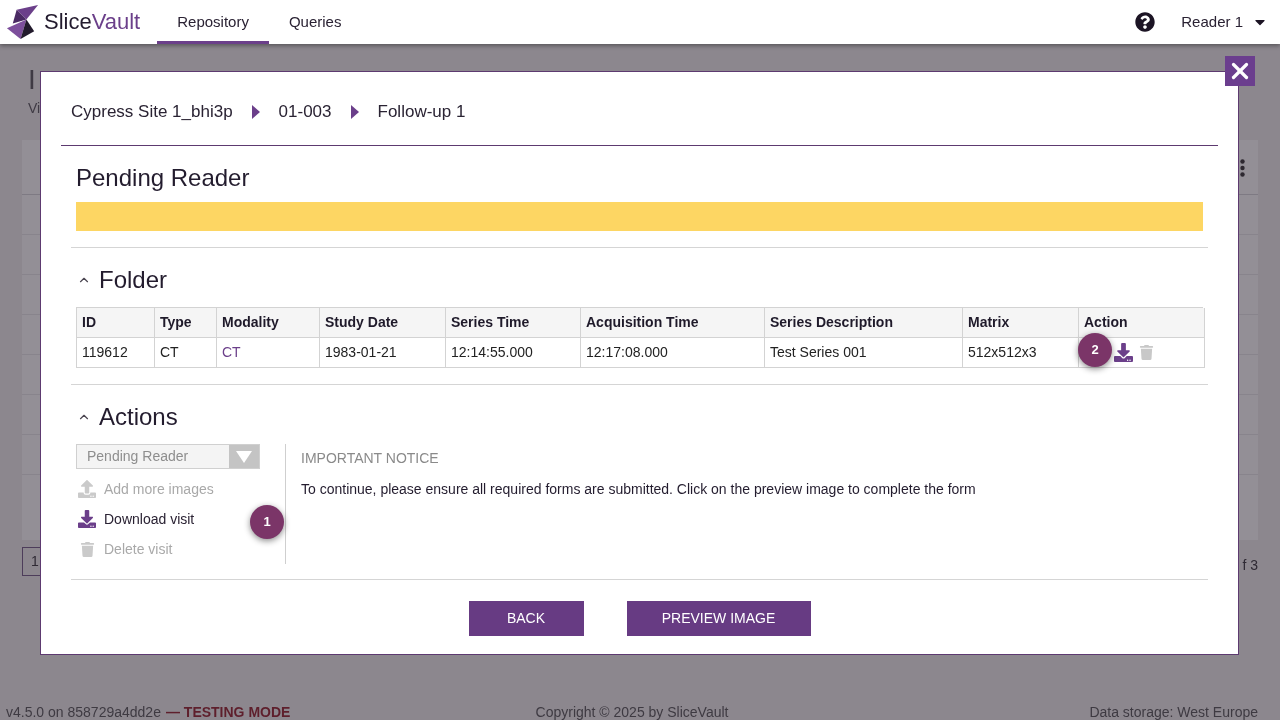  I want to click on page-count: f 3, so click(1250, 565).